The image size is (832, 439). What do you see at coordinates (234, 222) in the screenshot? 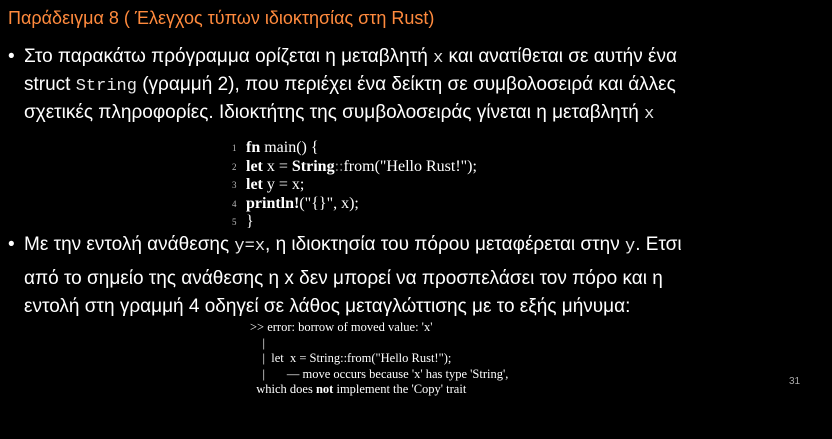
I see `line-number: 5` at bounding box center [234, 222].